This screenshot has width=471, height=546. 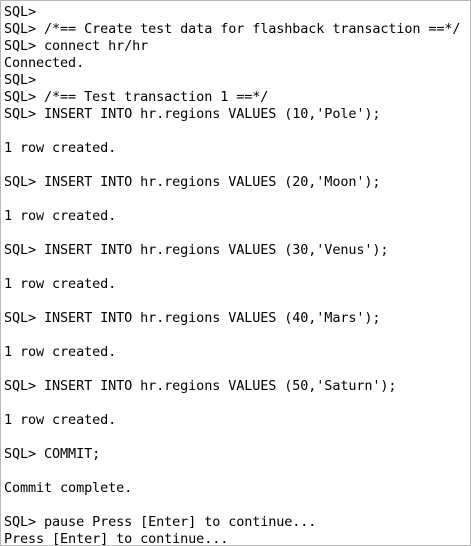 What do you see at coordinates (76, 46) in the screenshot?
I see `terminal-line: SQL> connect hr/hr` at bounding box center [76, 46].